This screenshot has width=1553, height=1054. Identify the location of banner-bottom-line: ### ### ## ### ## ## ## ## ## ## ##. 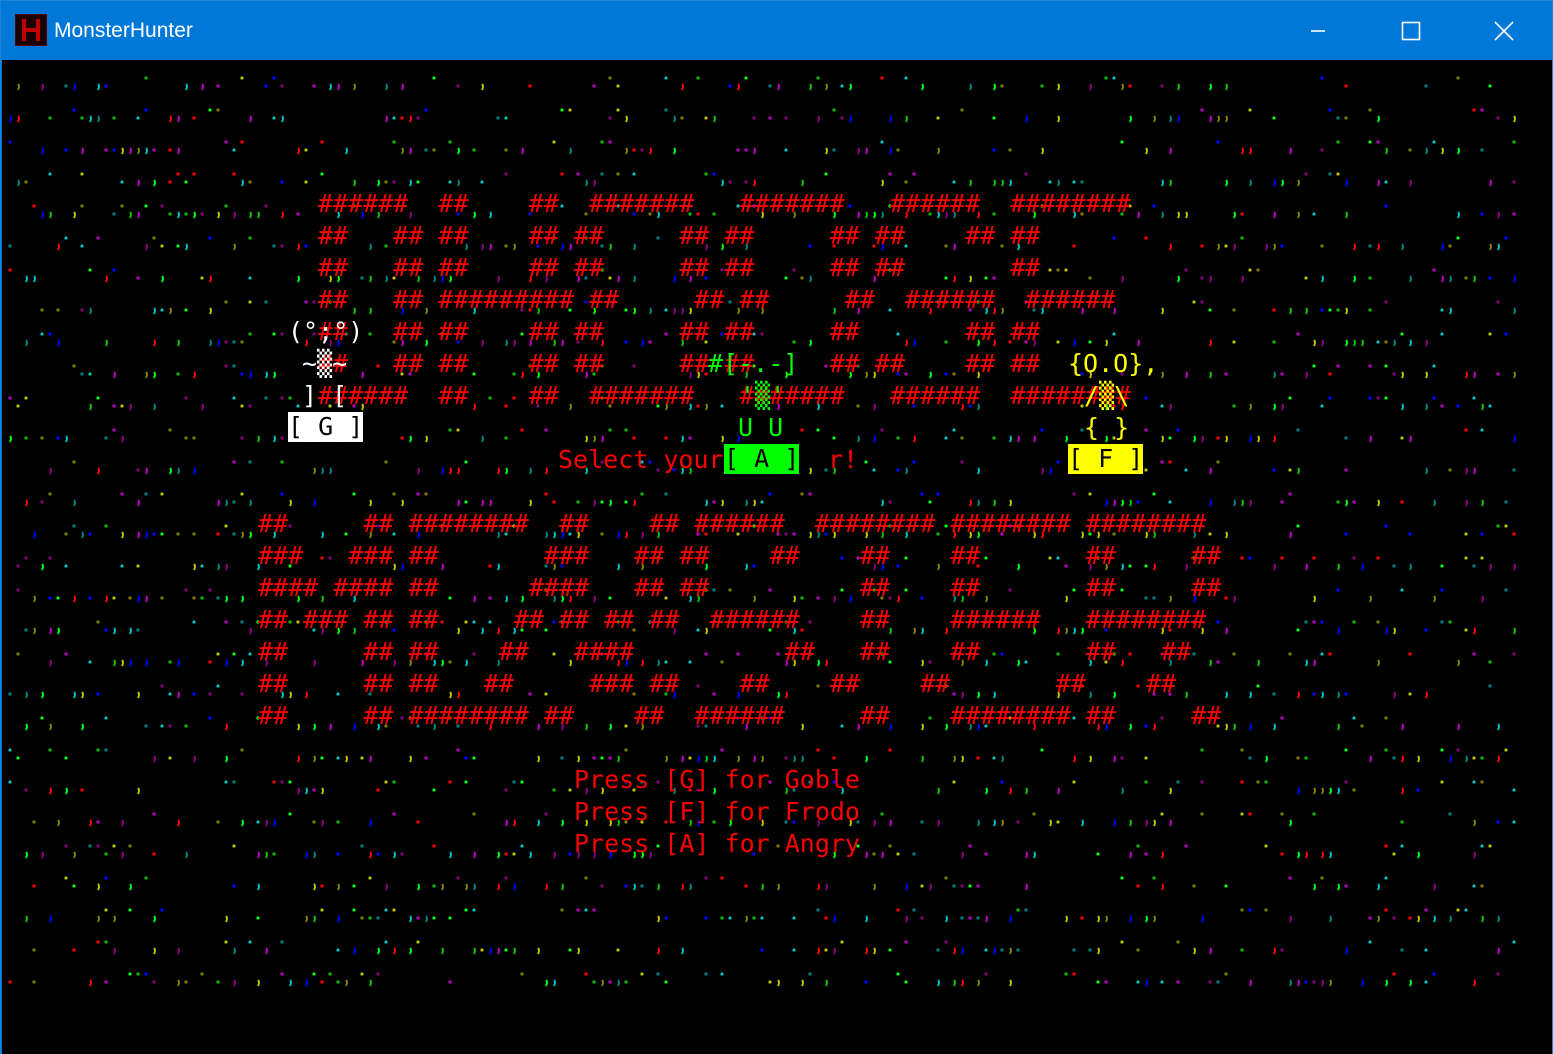
(740, 555).